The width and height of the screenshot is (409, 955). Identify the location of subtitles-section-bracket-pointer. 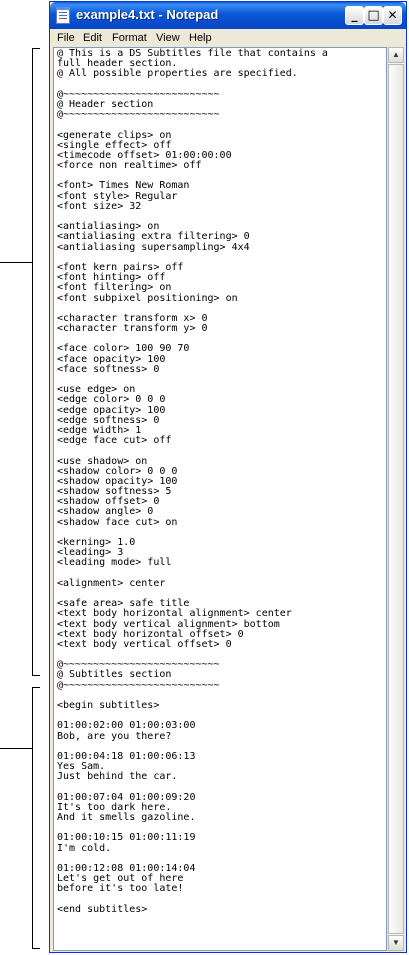
(16, 748).